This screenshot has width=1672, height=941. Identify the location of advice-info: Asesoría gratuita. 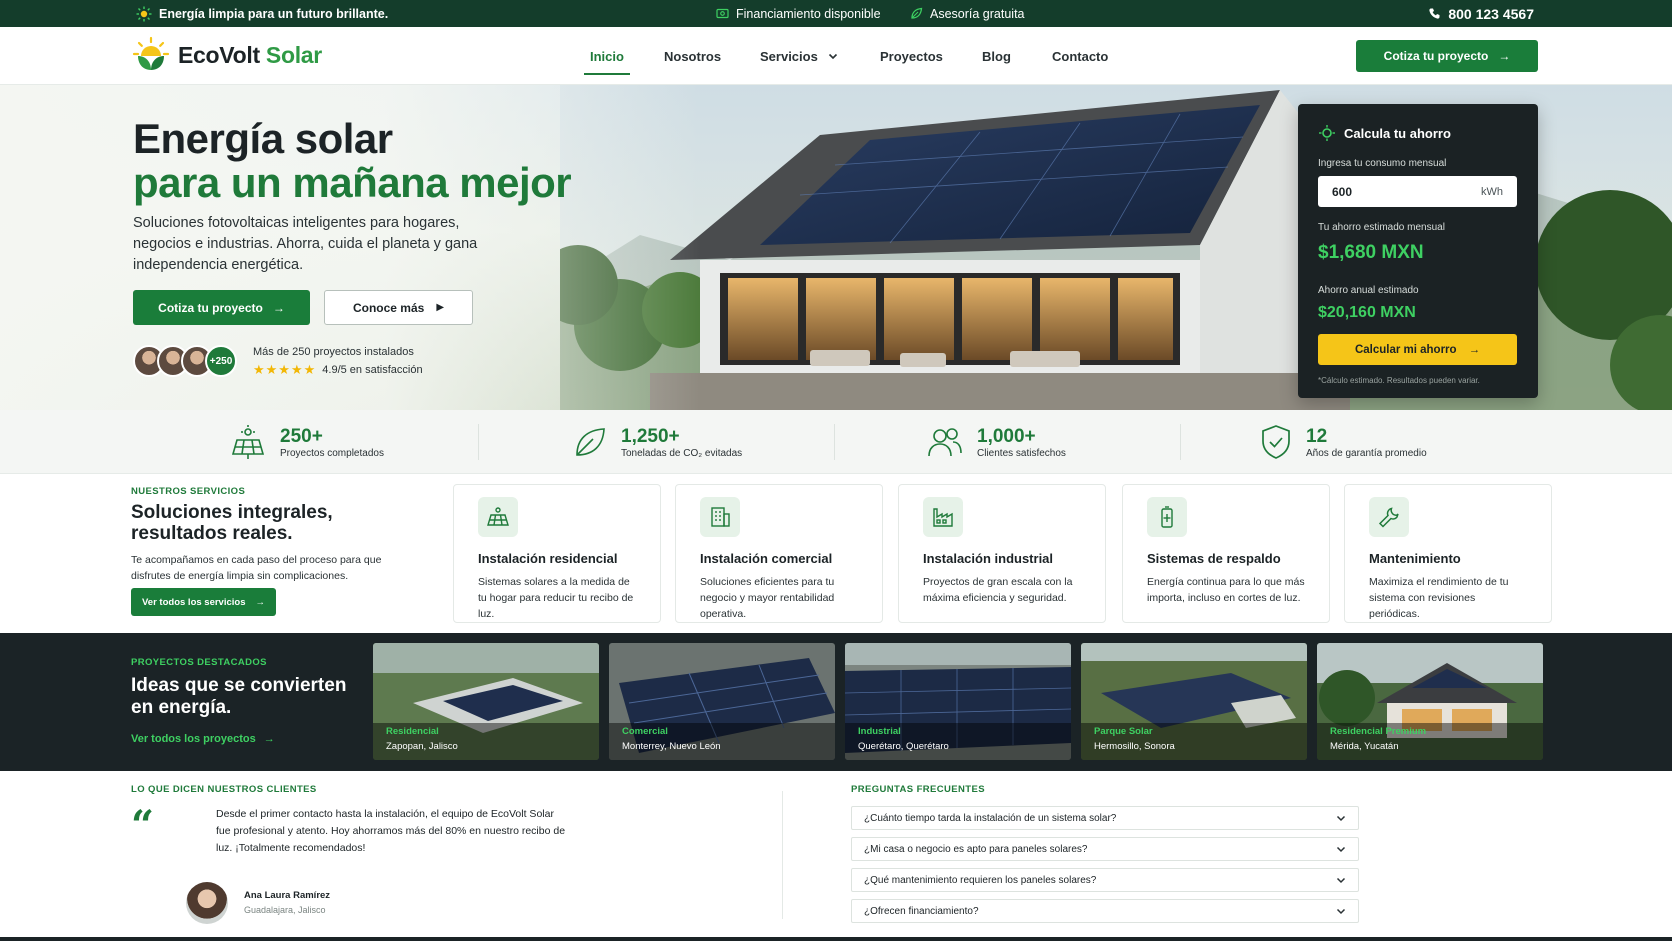
(967, 13).